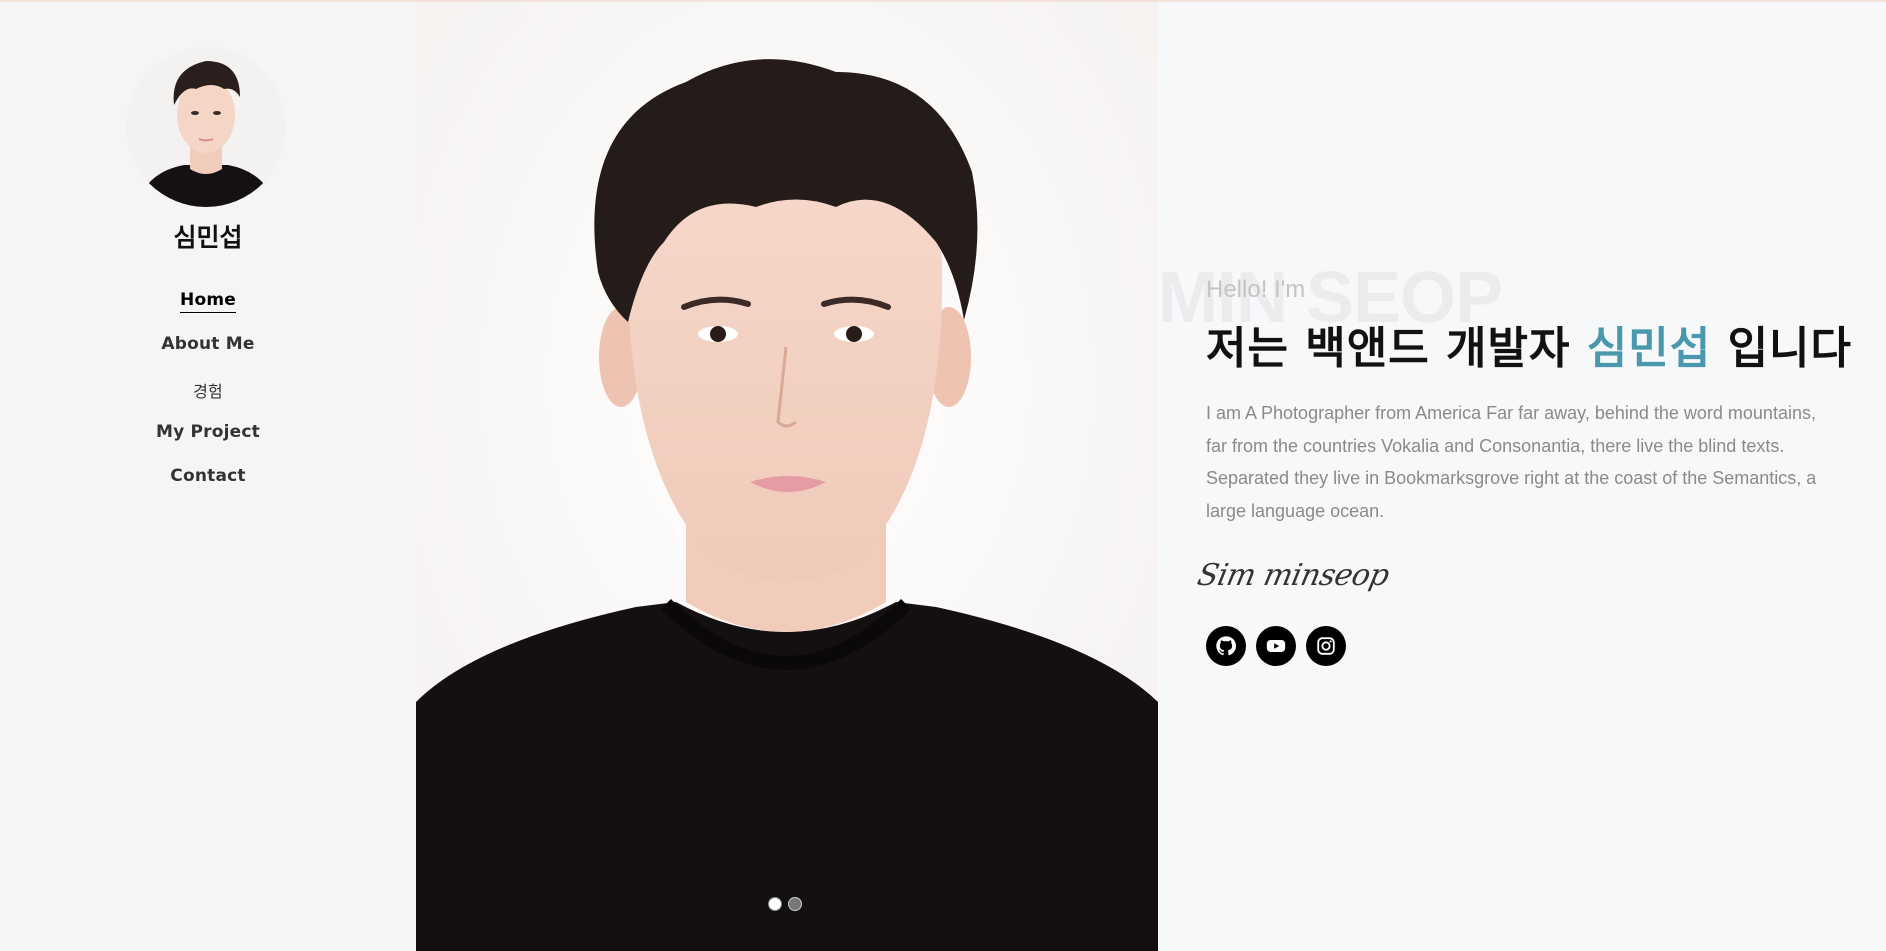 Image resolution: width=1886 pixels, height=951 pixels. I want to click on headline-suffix: 입니다, so click(1782, 348).